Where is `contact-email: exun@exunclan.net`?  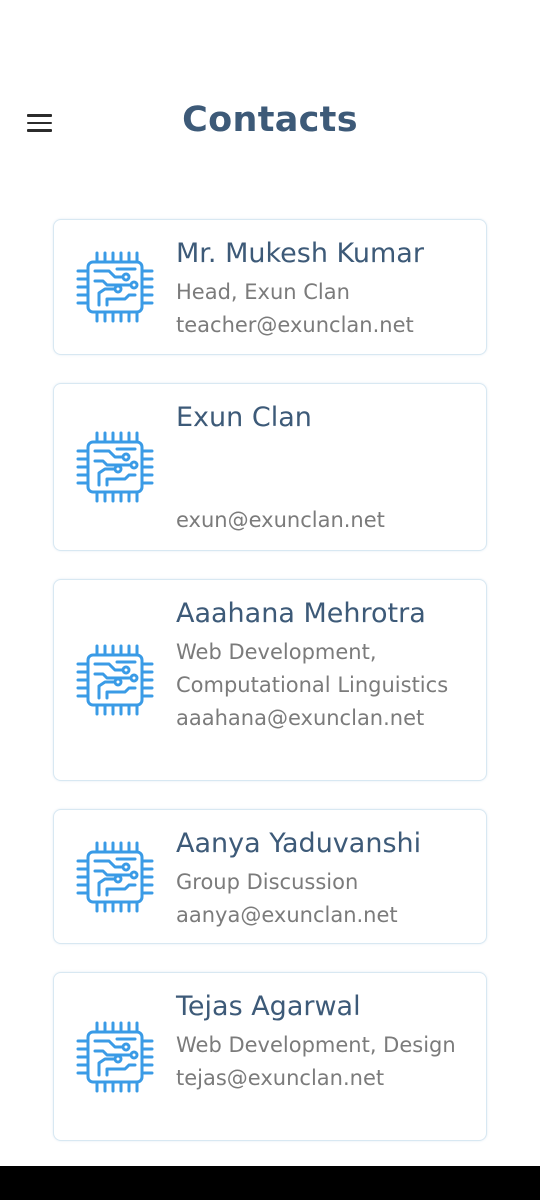
contact-email: exun@exunclan.net is located at coordinates (280, 520).